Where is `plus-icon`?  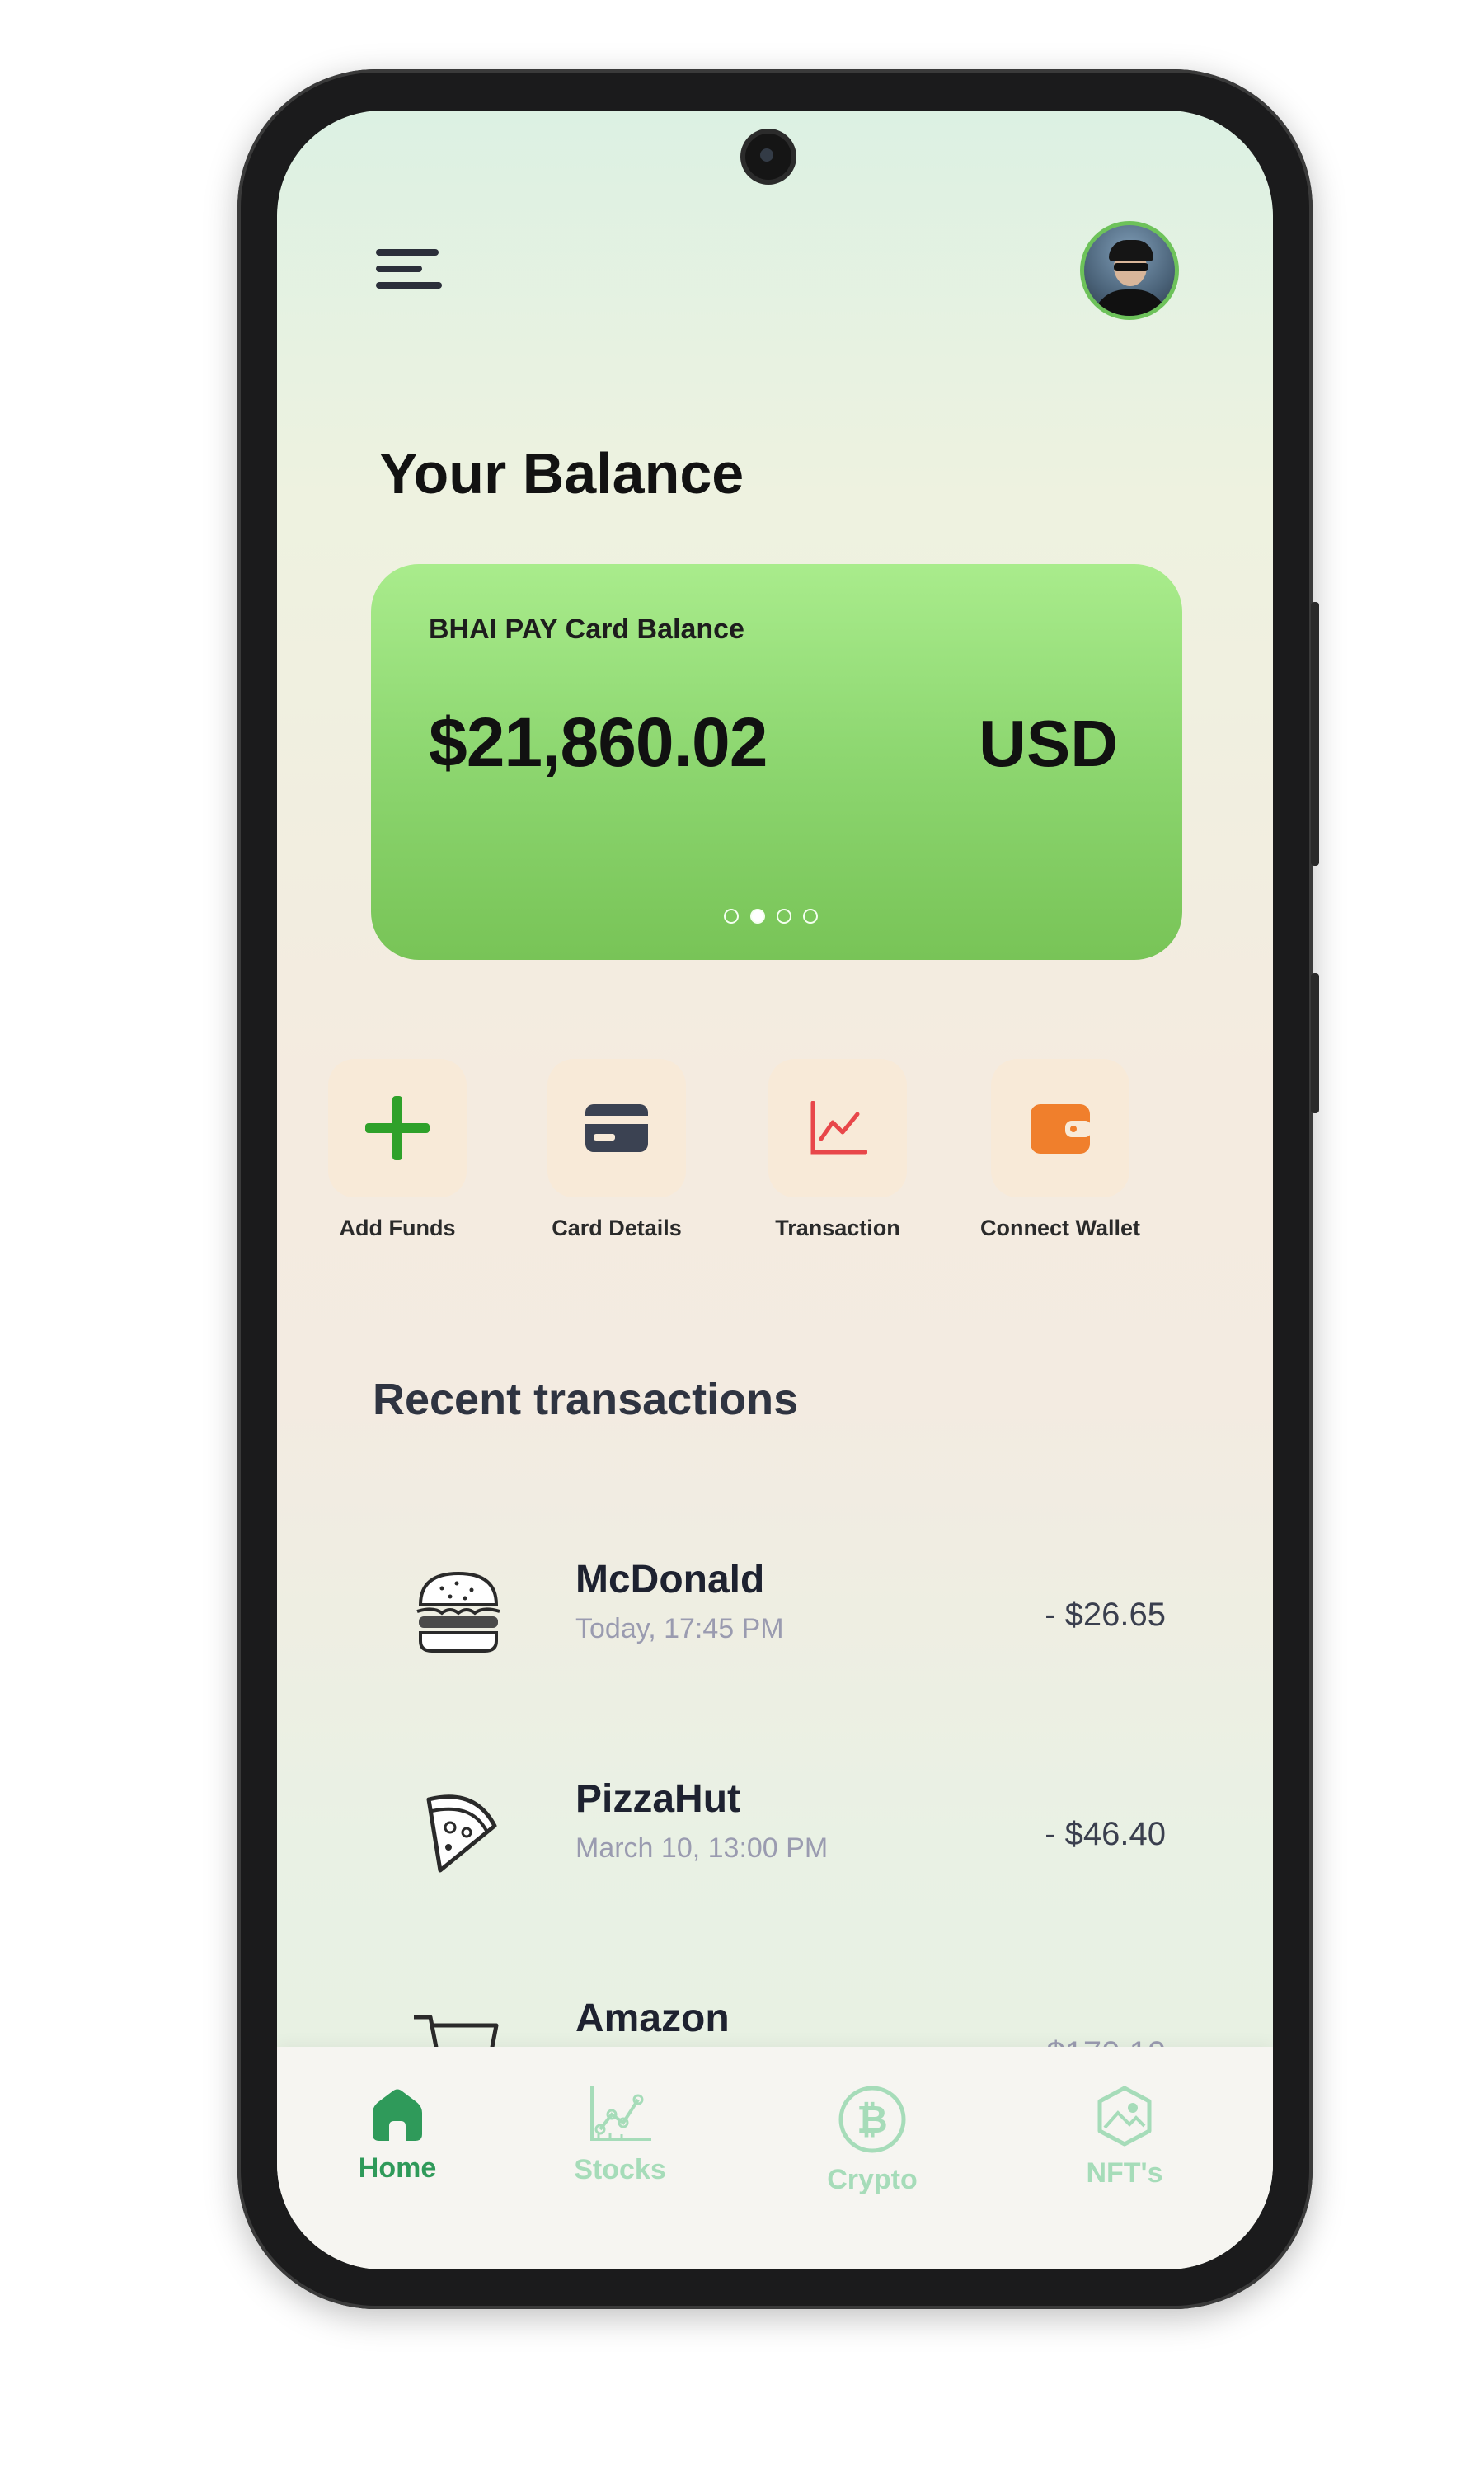
plus-icon is located at coordinates (397, 1128).